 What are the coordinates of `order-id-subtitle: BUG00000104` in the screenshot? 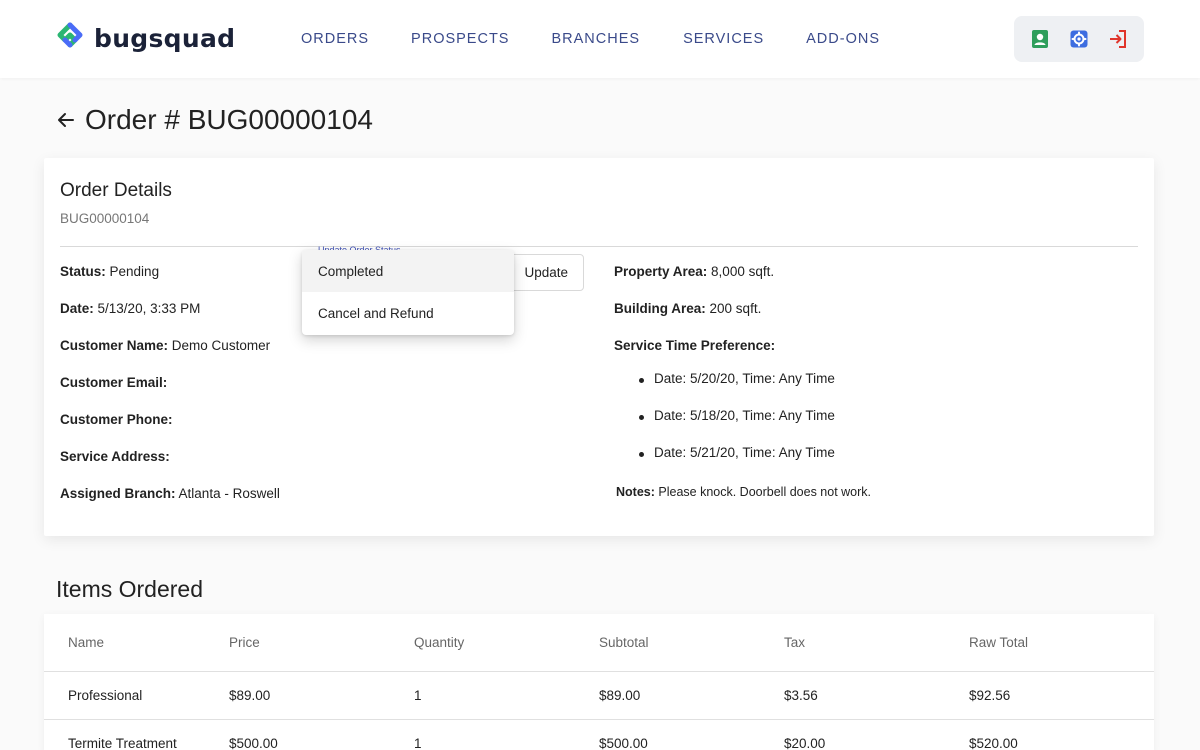 It's located at (105, 218).